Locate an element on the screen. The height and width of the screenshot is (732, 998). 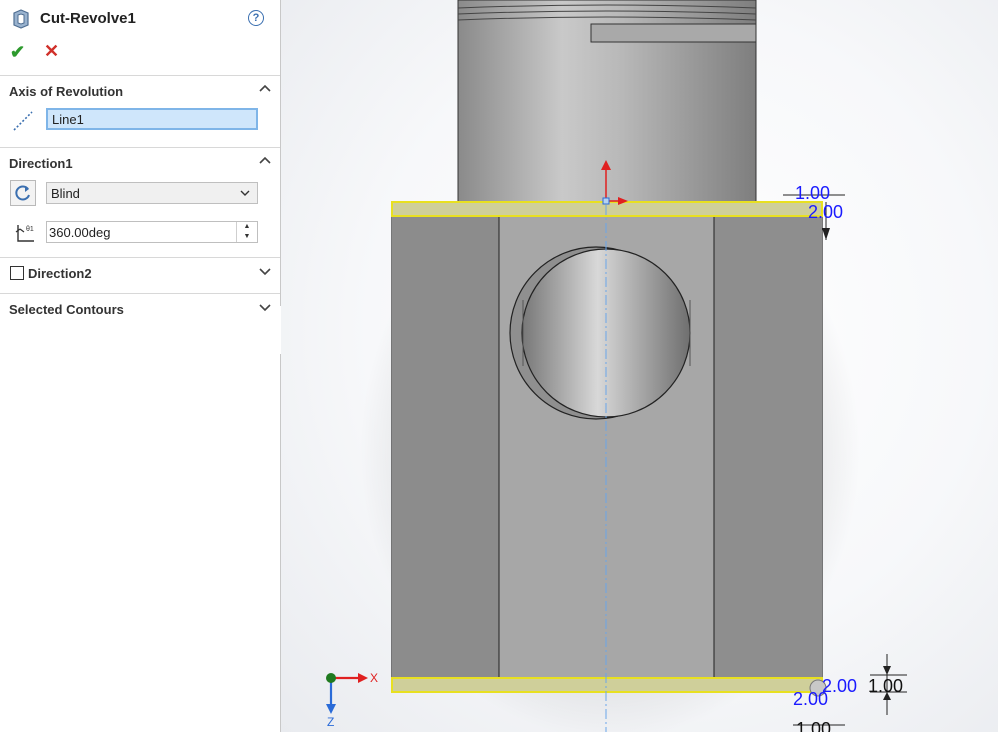
angle-input: 360.00deg ▲ ▼ is located at coordinates (152, 232).